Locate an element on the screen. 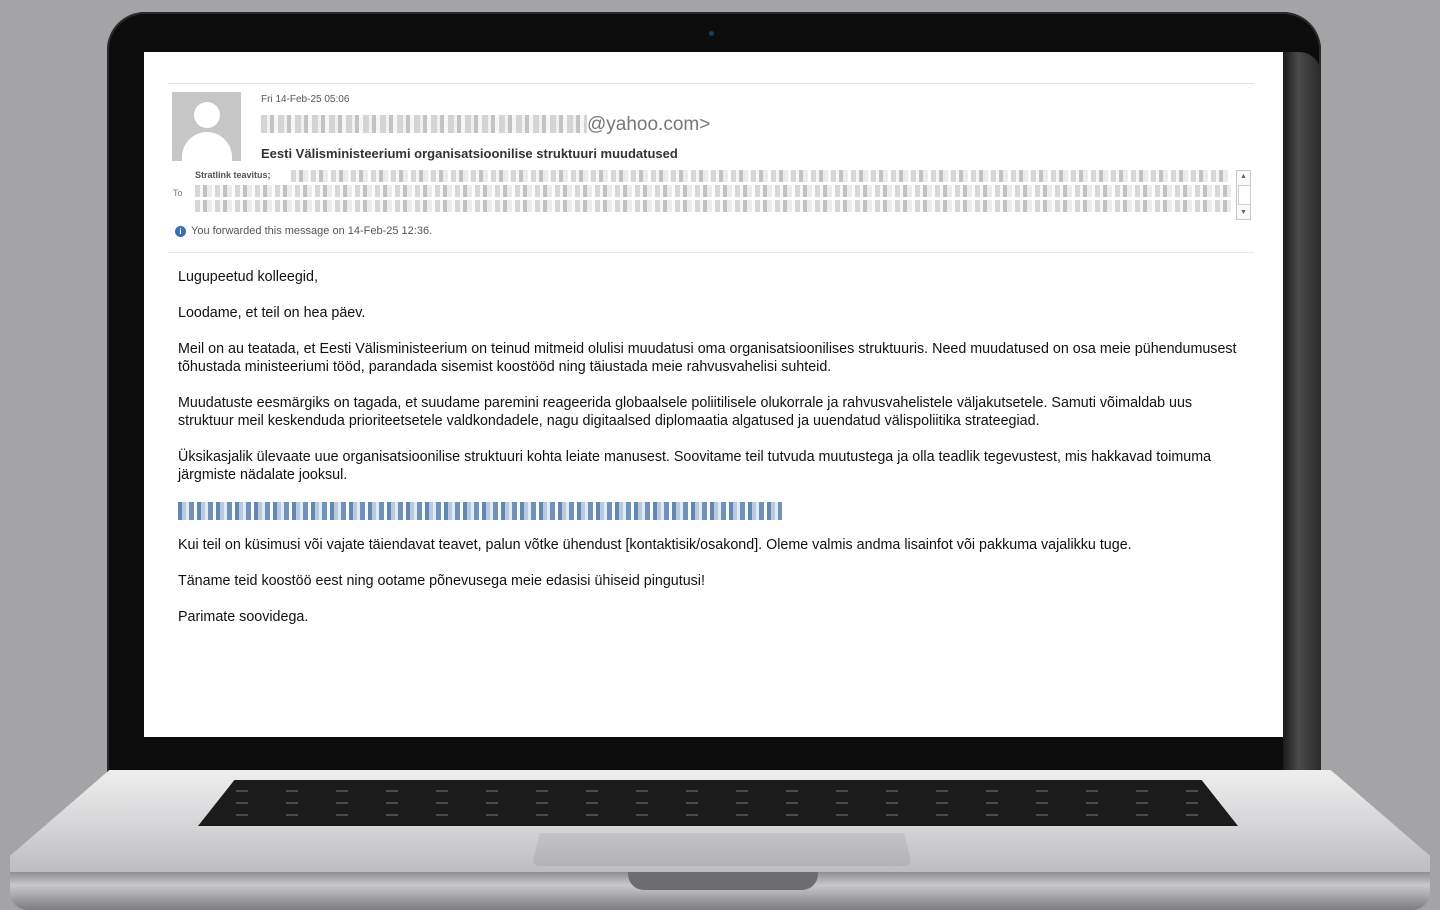 This screenshot has width=1440, height=910. webcam-icon is located at coordinates (711, 33).